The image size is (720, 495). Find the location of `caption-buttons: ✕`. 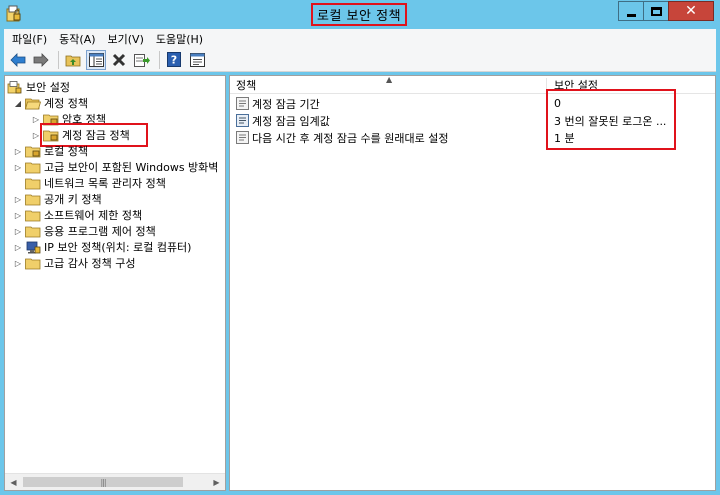

caption-buttons: ✕ is located at coordinates (666, 11).